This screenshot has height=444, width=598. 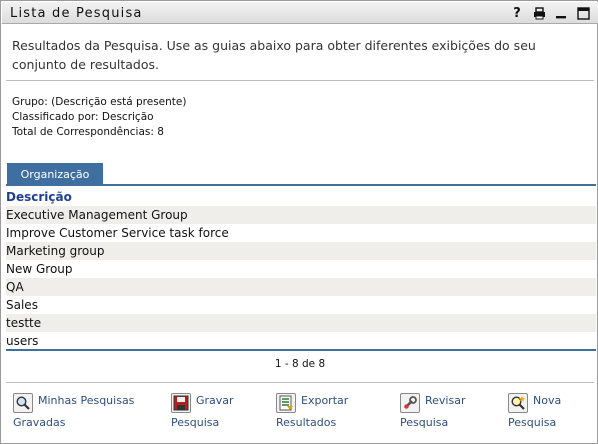 What do you see at coordinates (301, 185) in the screenshot?
I see `tab-underline` at bounding box center [301, 185].